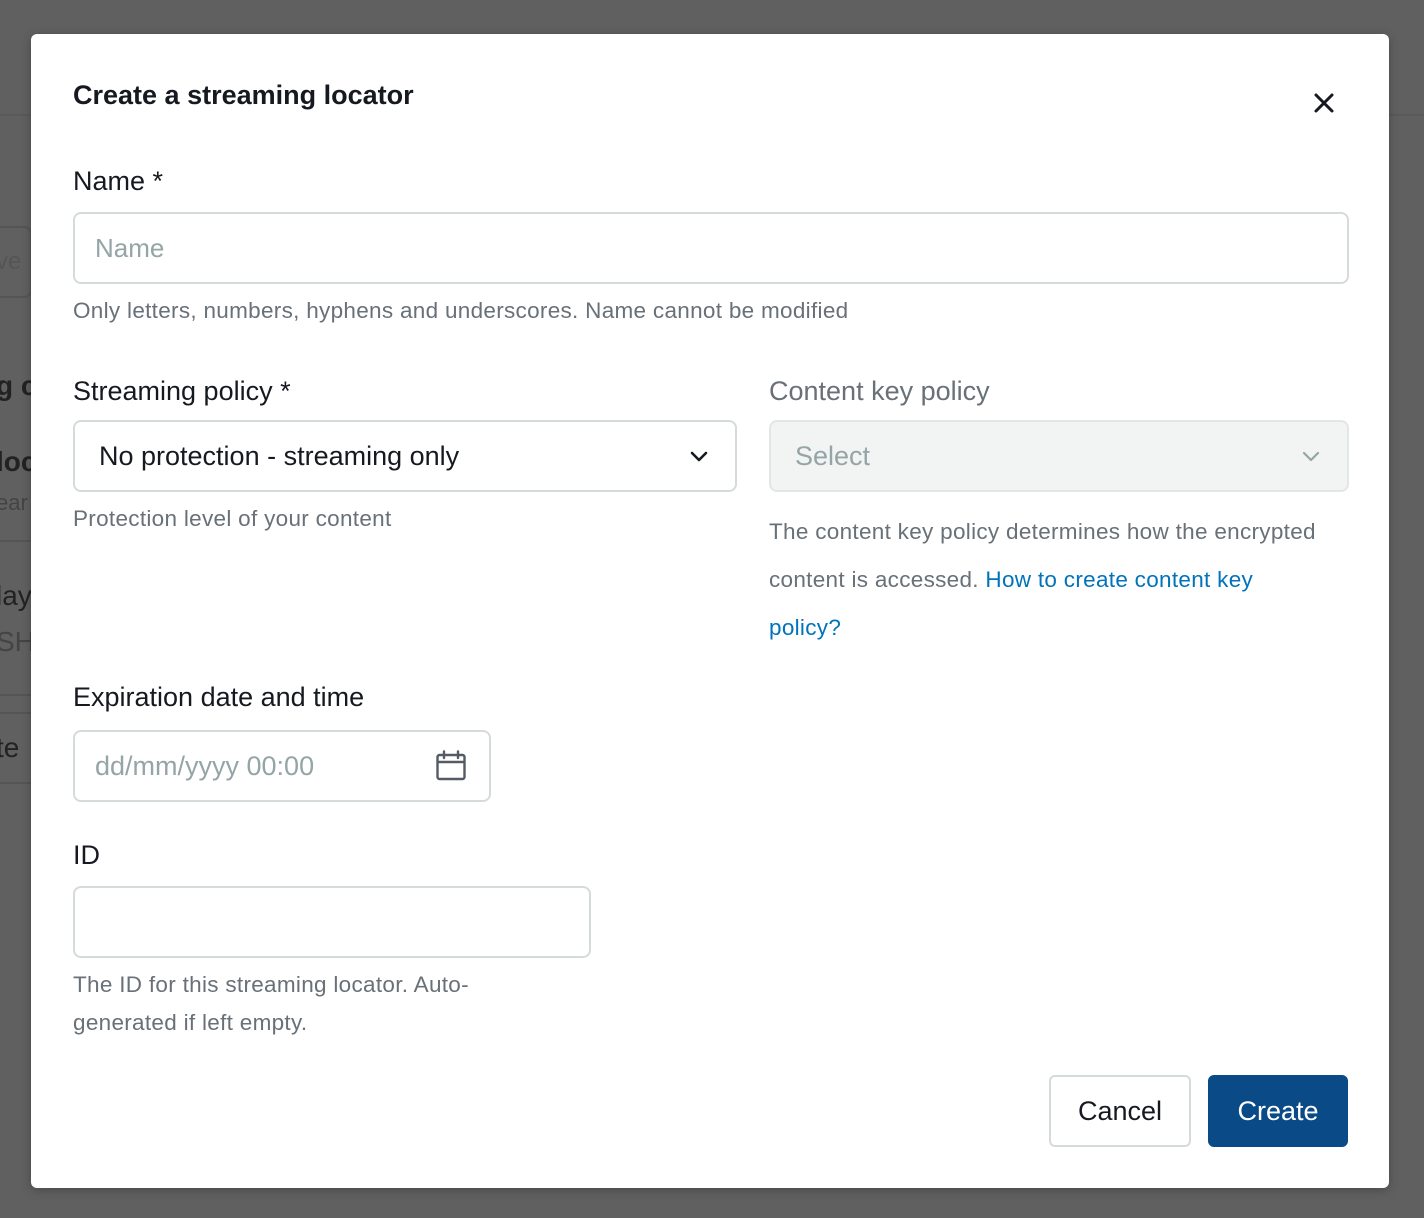 This screenshot has height=1218, width=1424. What do you see at coordinates (833, 455) in the screenshot?
I see `content-key-policy-value: Select` at bounding box center [833, 455].